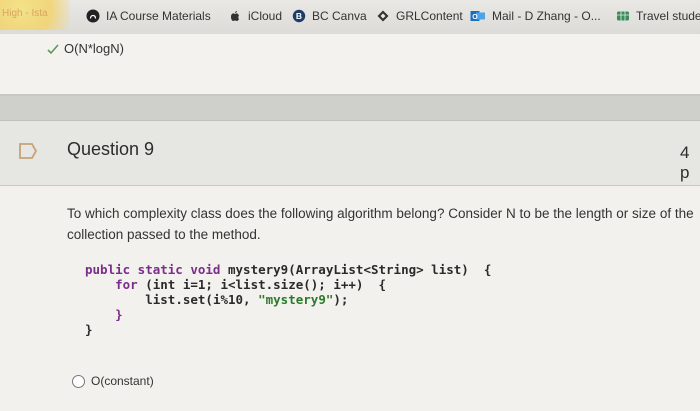 Image resolution: width=700 pixels, height=411 pixels. What do you see at coordinates (35, 15) in the screenshot?
I see `highlighted-tab-fragment: High - Ista` at bounding box center [35, 15].